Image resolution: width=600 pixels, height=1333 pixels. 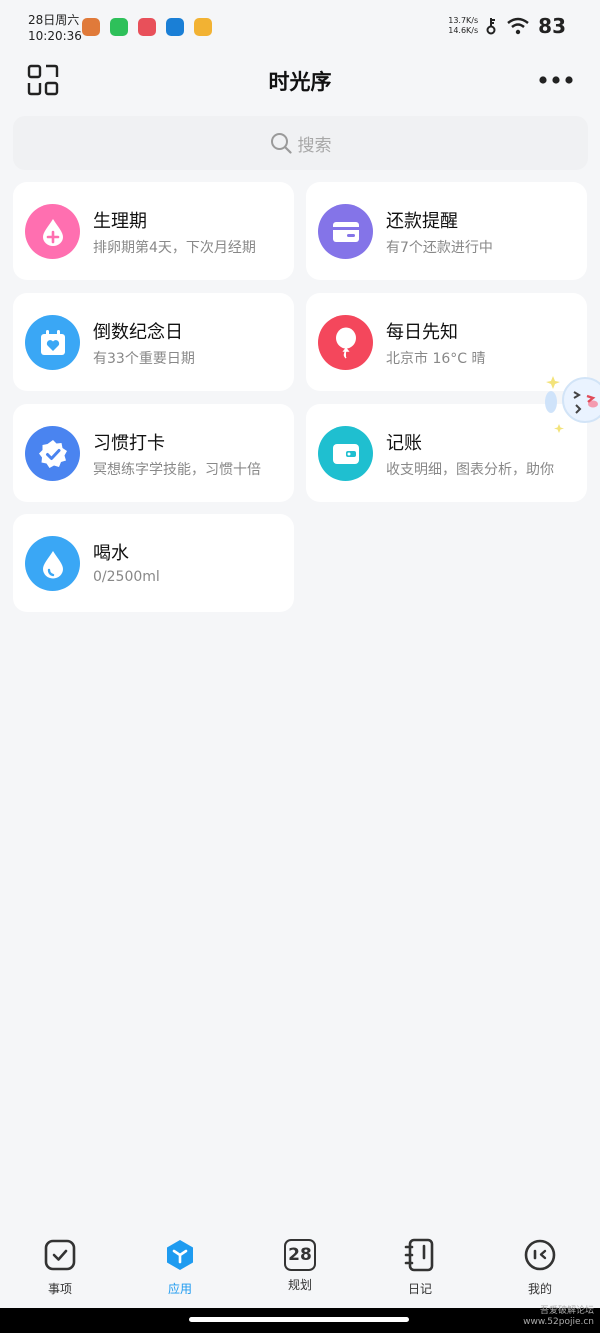 I want to click on tab-label: 日记, so click(x=419, y=1289).